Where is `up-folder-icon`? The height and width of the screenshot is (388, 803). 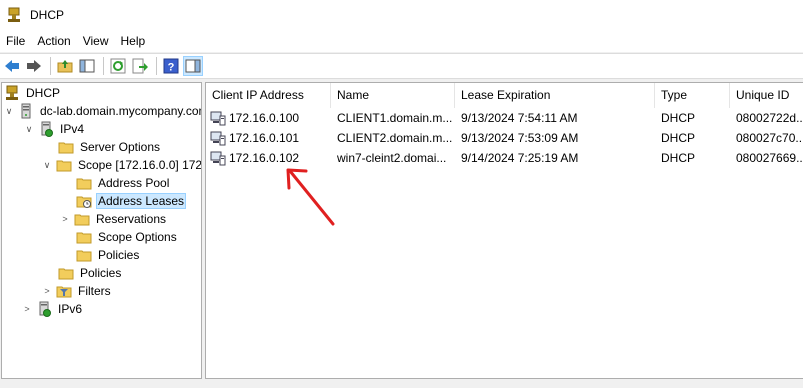 up-folder-icon is located at coordinates (65, 66).